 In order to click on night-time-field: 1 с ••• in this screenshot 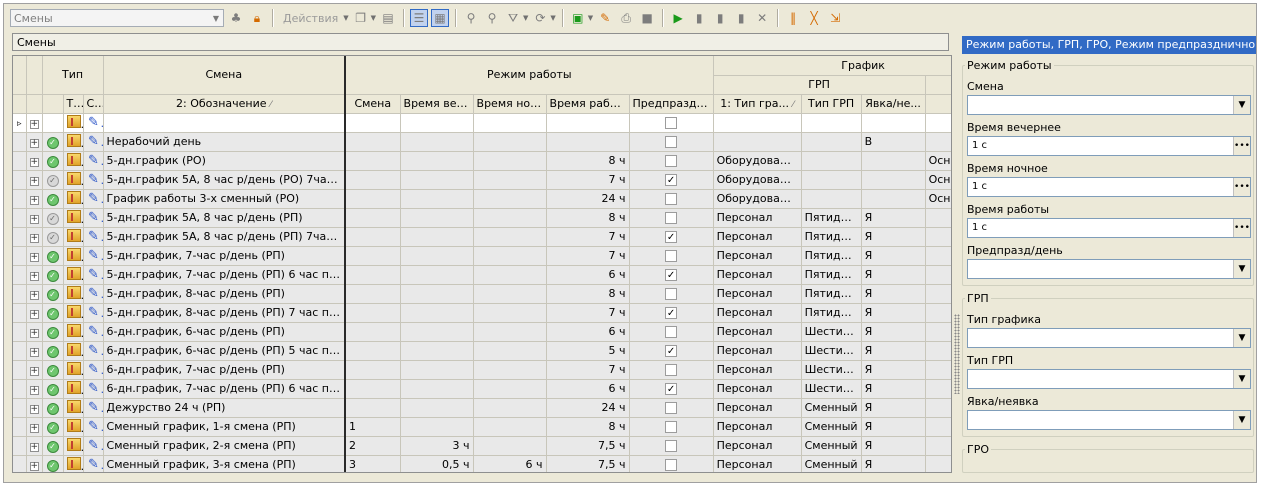, I will do `click(1109, 187)`.